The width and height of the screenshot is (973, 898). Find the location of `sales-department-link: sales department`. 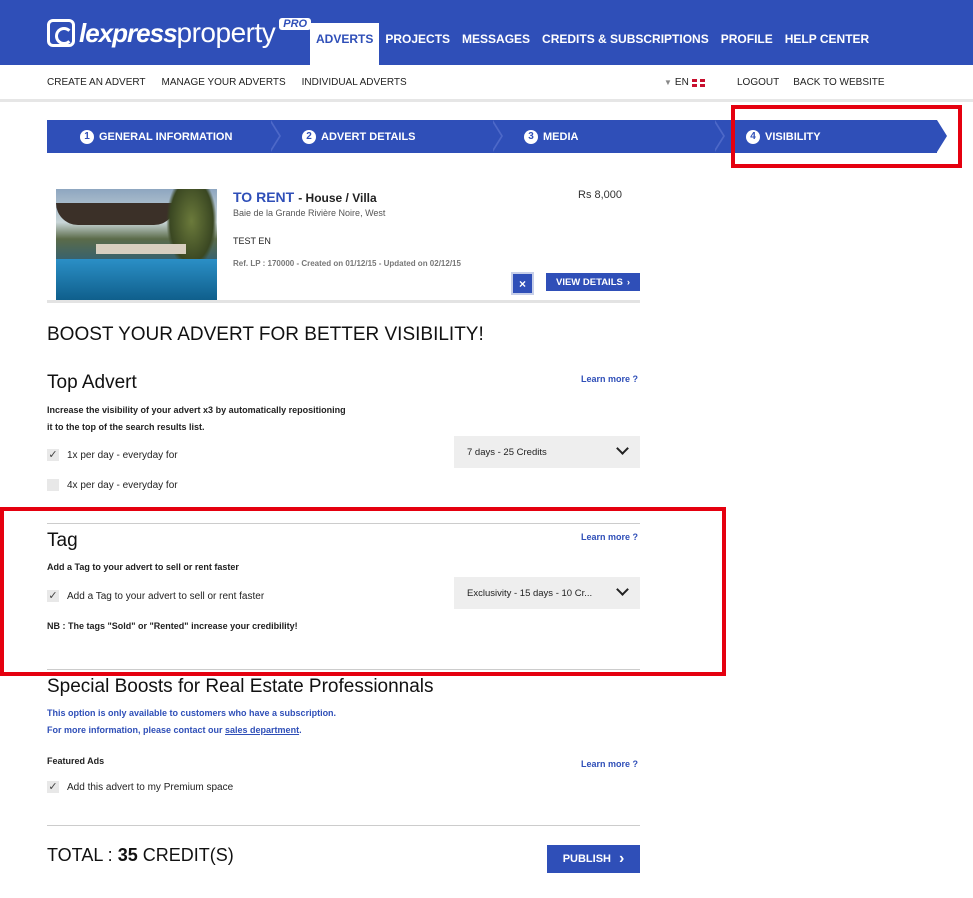

sales-department-link: sales department is located at coordinates (262, 730).